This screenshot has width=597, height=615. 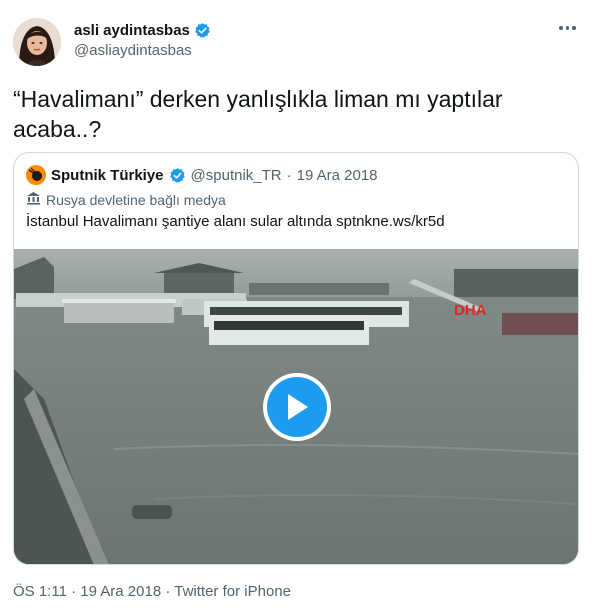 What do you see at coordinates (337, 175) in the screenshot?
I see `quoted-date: 19 Ara 2018` at bounding box center [337, 175].